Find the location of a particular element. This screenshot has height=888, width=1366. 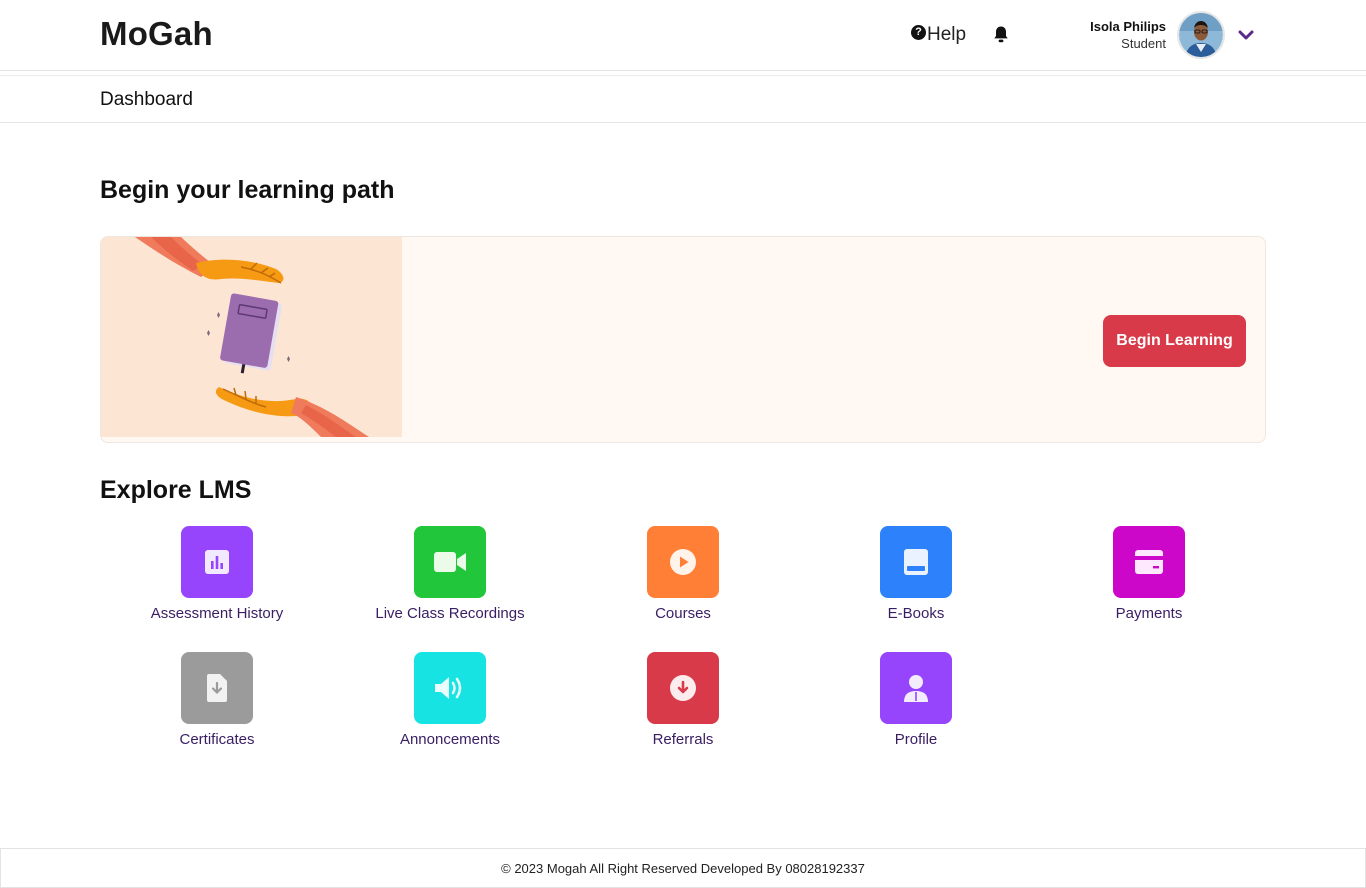

tile-certificates: Certificates is located at coordinates (217, 700).